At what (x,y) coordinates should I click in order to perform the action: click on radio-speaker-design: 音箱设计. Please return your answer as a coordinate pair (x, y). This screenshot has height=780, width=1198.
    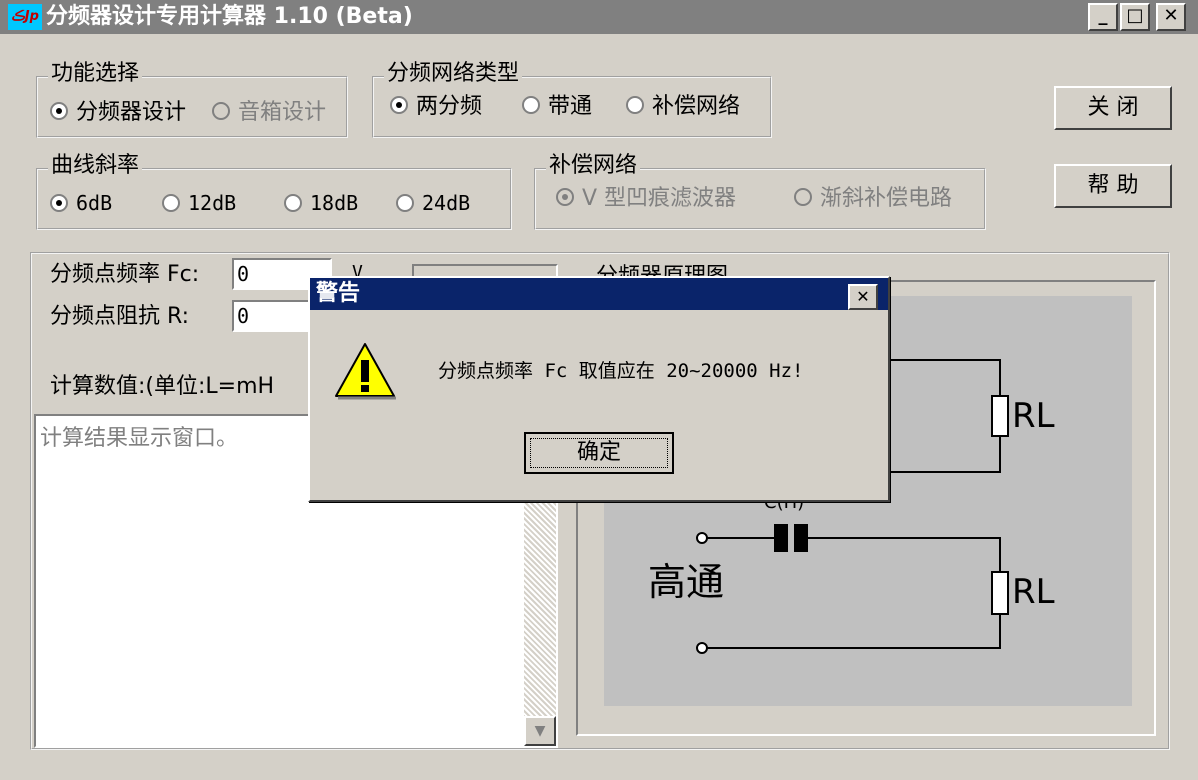
    Looking at the image, I should click on (269, 113).